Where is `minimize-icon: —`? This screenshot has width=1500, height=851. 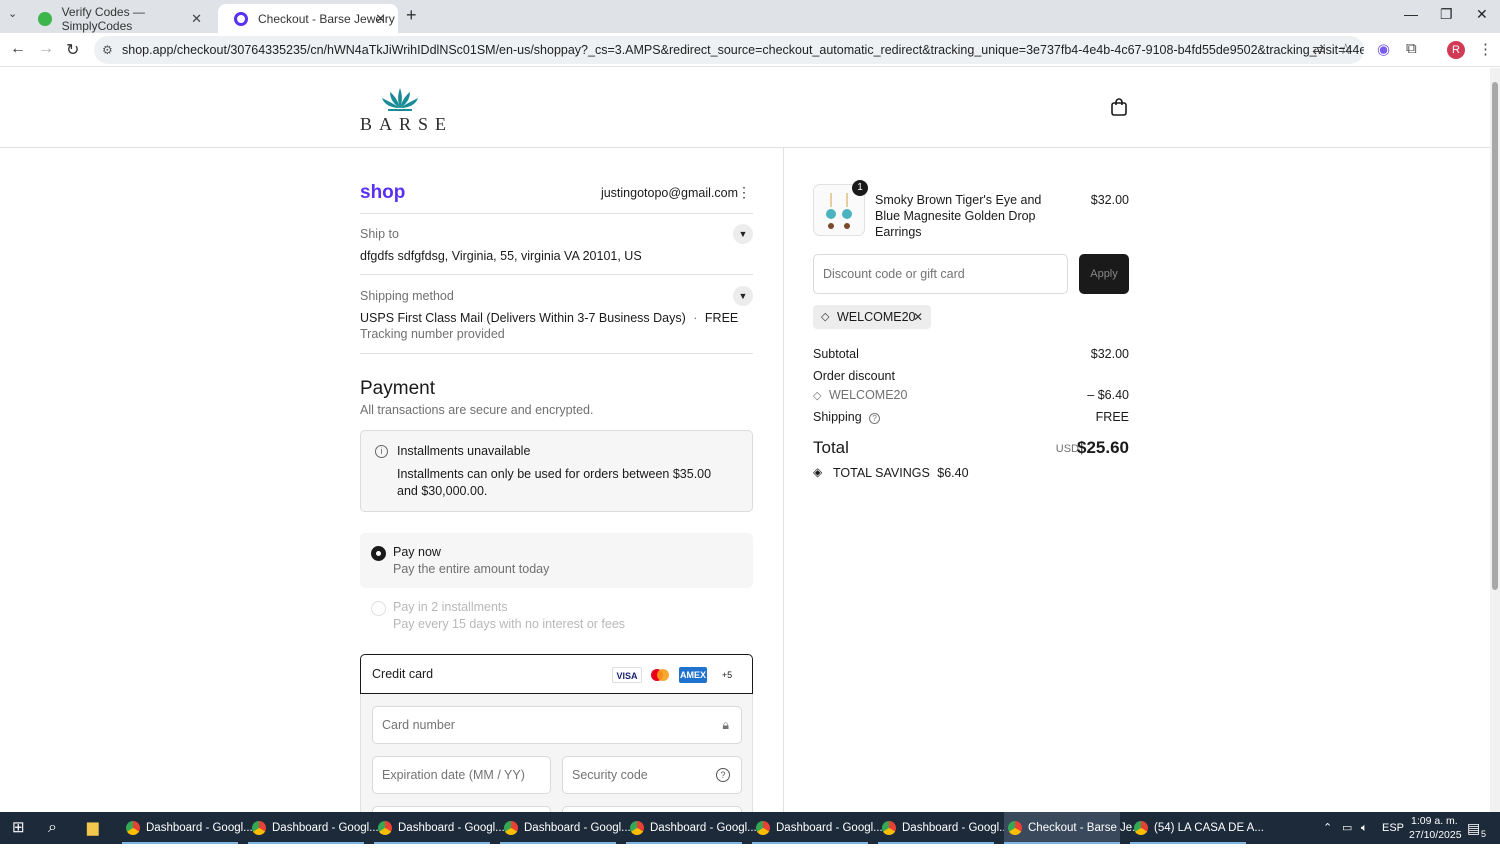
minimize-icon: — is located at coordinates (1411, 14).